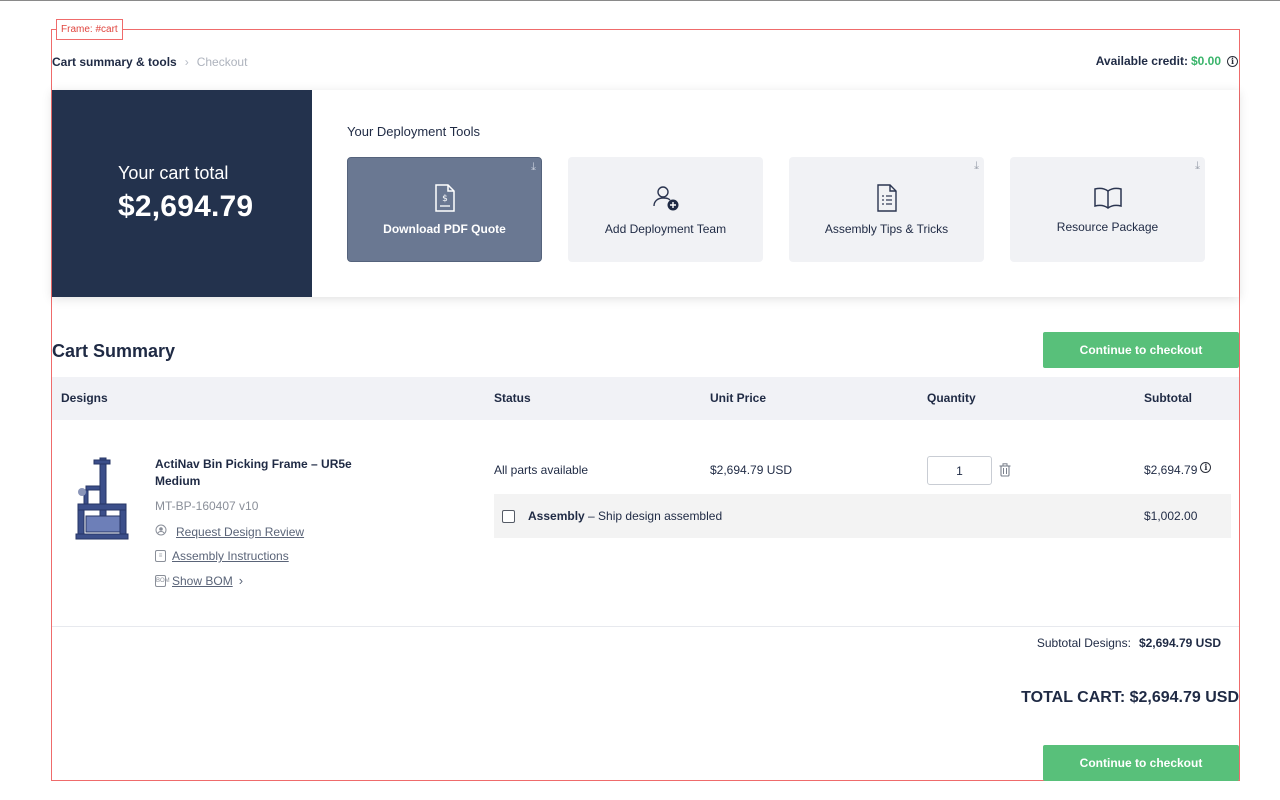 This screenshot has height=800, width=1280. I want to click on breadcrumb: Cart summary & tools › Checkout, so click(149, 62).